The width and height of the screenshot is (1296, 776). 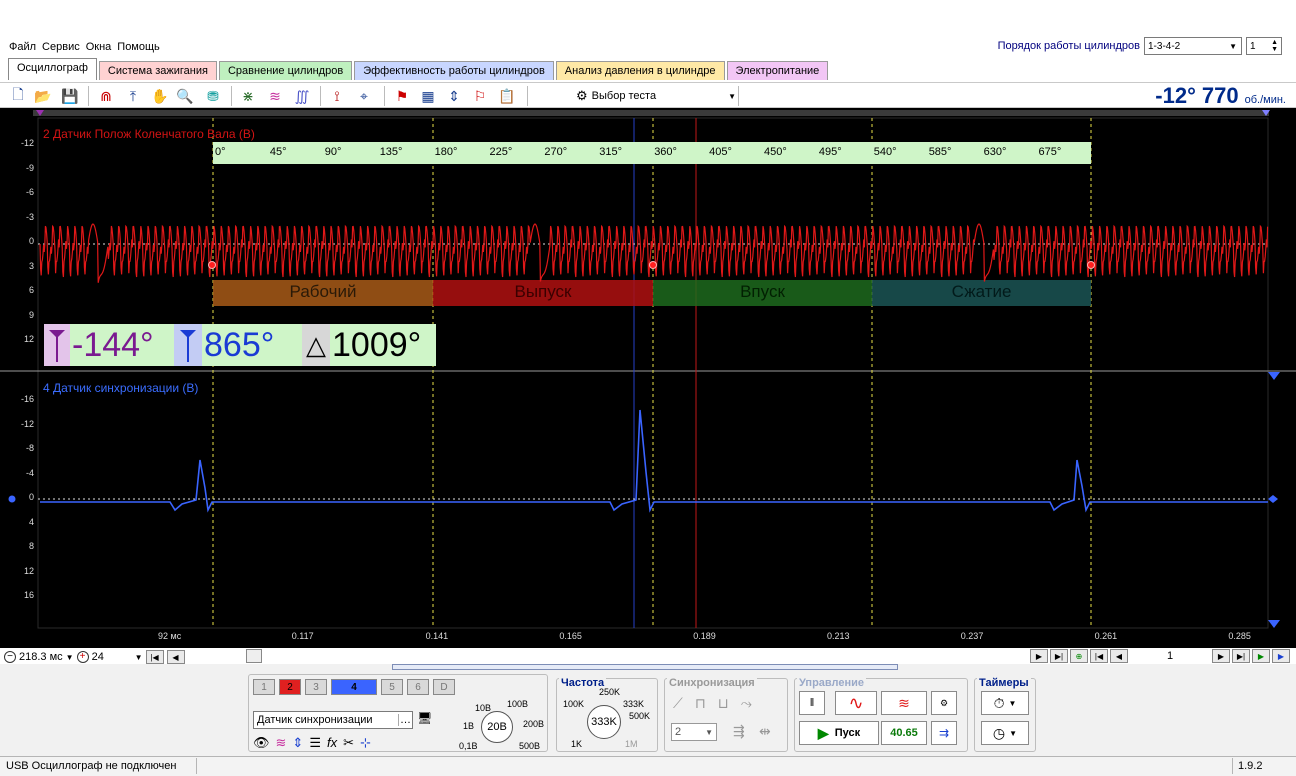 What do you see at coordinates (302, 96) in the screenshot?
I see `cycles-icon: ∭` at bounding box center [302, 96].